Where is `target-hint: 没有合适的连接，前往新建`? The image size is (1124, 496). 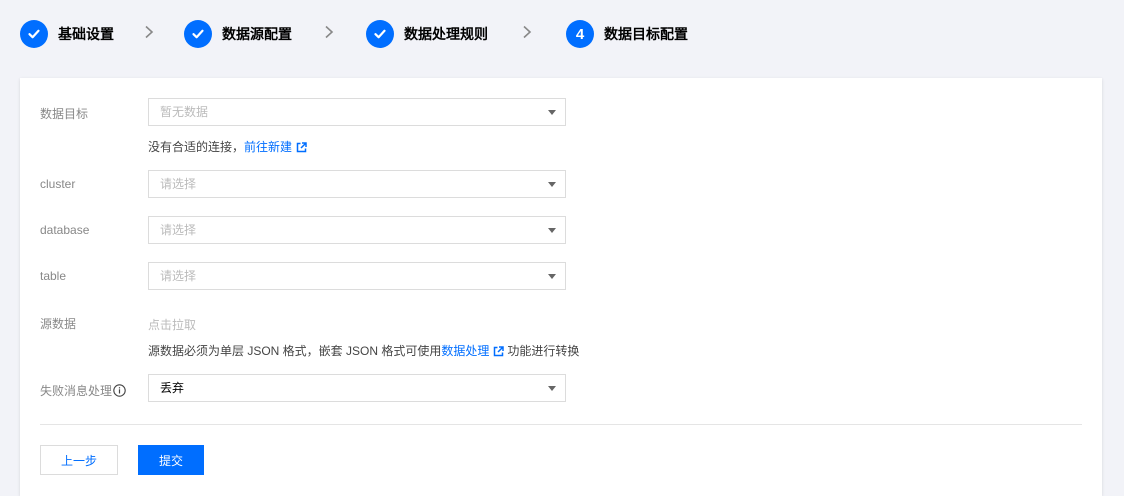 target-hint: 没有合适的连接，前往新建 is located at coordinates (227, 147).